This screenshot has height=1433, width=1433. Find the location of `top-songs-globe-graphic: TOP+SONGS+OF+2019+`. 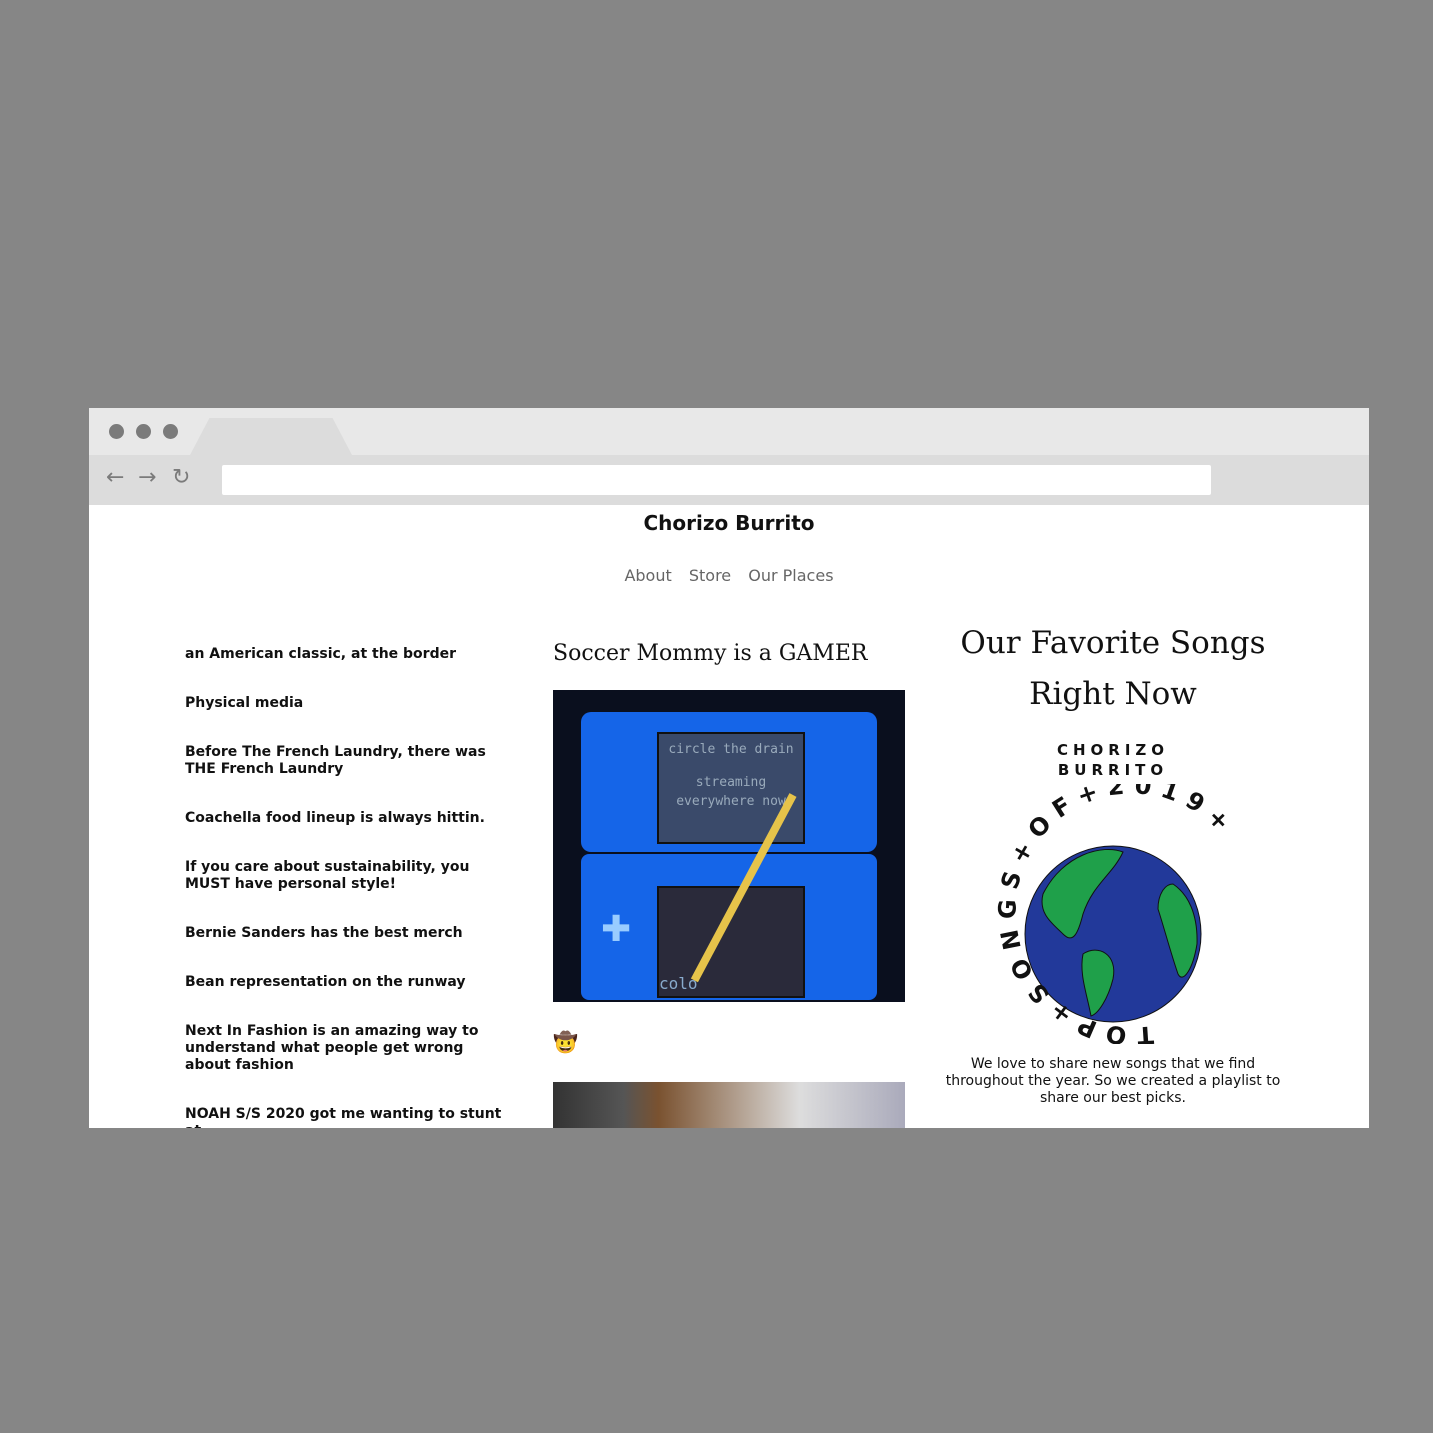

top-songs-globe-graphic: TOP+SONGS+OF+2019+ is located at coordinates (1124, 912).